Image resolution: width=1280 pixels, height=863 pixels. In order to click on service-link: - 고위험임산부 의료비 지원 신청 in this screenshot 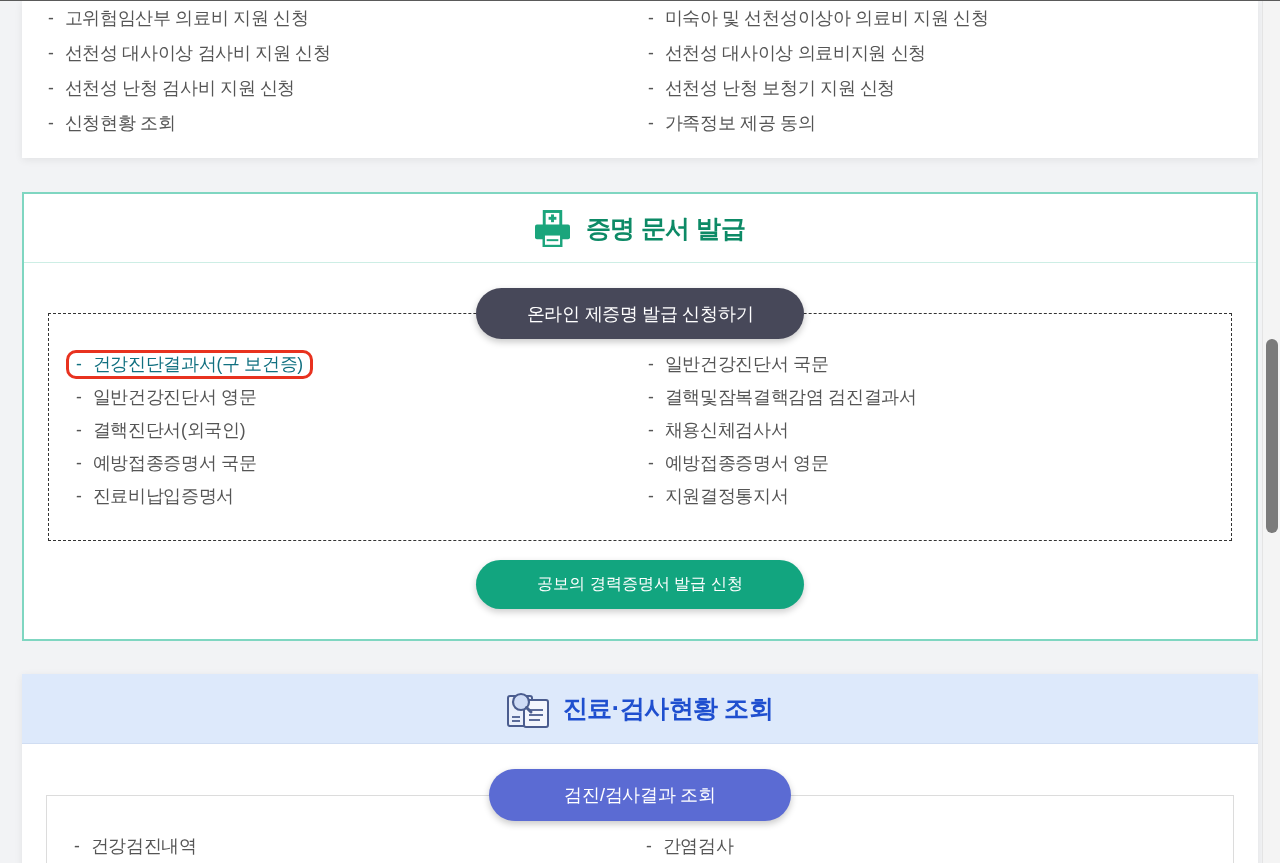, I will do `click(178, 18)`.